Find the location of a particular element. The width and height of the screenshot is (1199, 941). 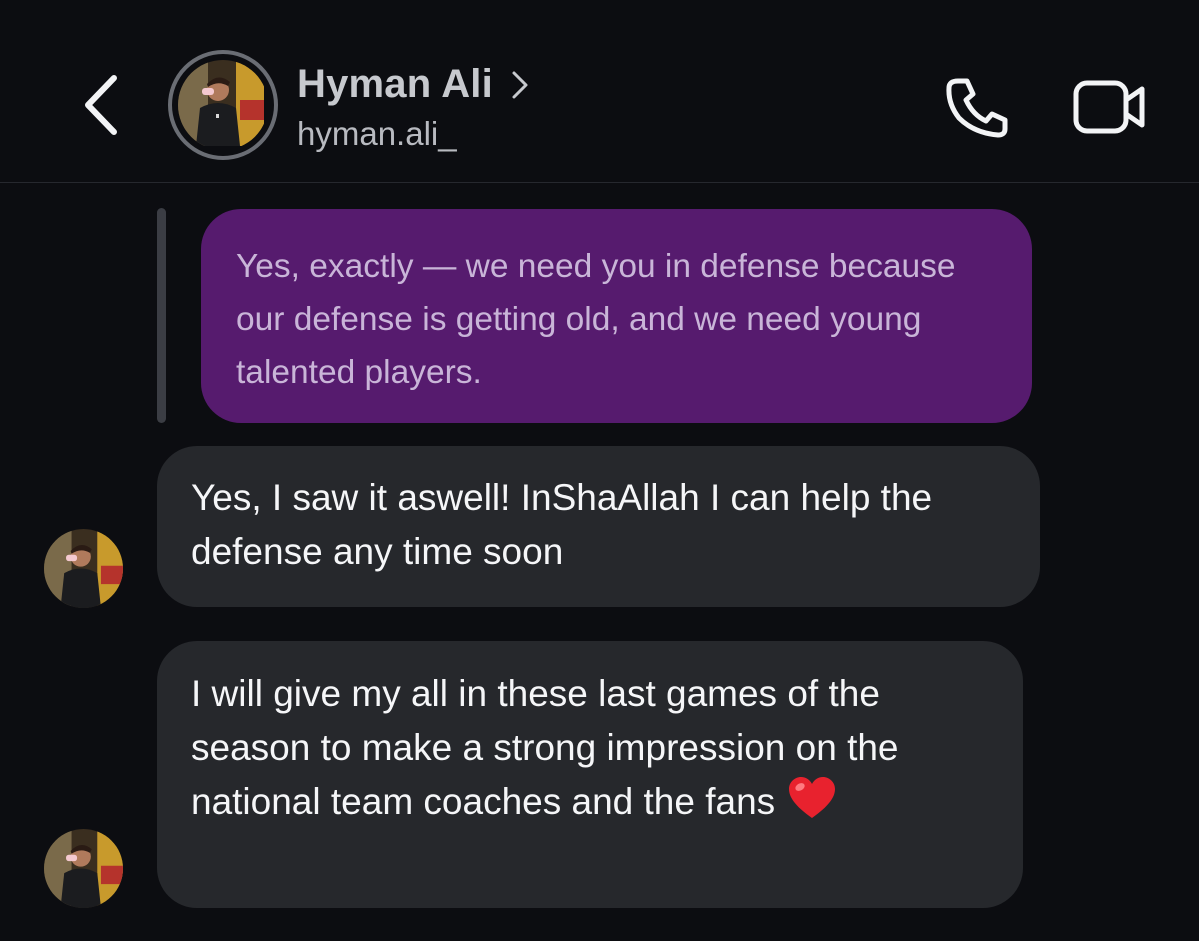

phone-icon is located at coordinates (977, 108).